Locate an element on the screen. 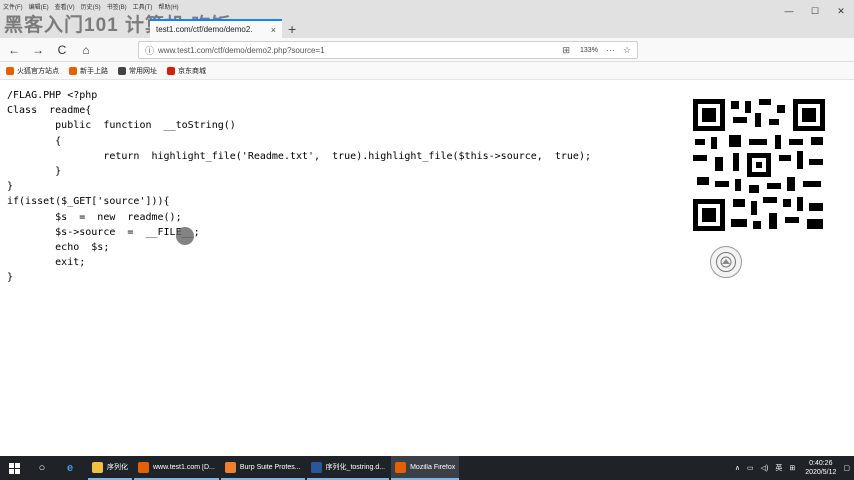  ime-language: 英 is located at coordinates (778, 468).